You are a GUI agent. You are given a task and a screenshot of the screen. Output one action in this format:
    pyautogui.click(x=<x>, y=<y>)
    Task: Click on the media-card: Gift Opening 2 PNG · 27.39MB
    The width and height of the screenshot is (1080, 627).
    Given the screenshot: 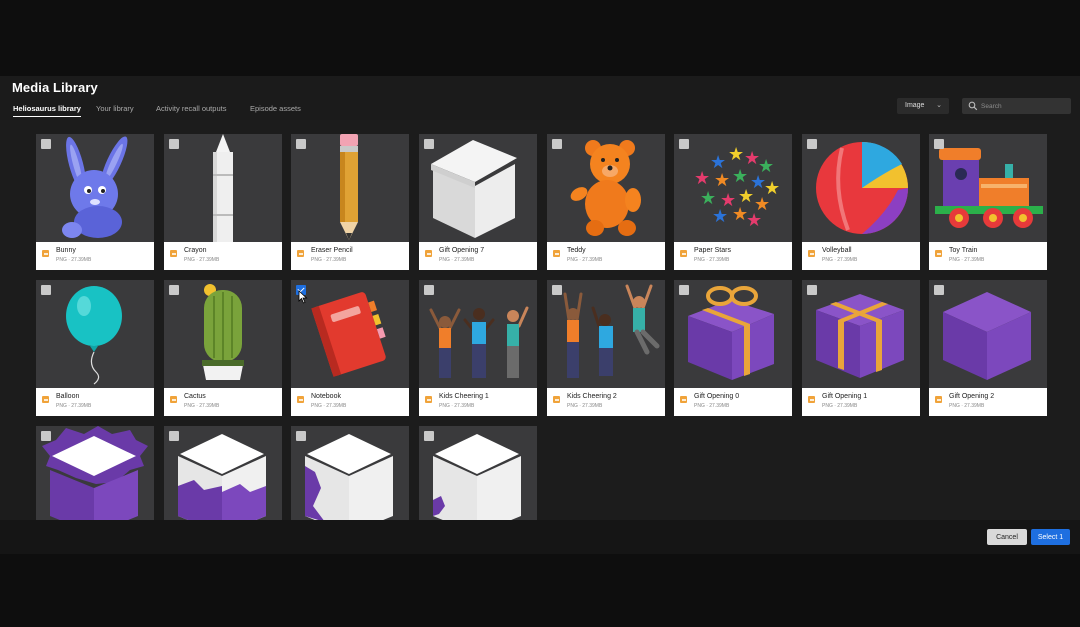 What is the action you would take?
    pyautogui.click(x=988, y=348)
    